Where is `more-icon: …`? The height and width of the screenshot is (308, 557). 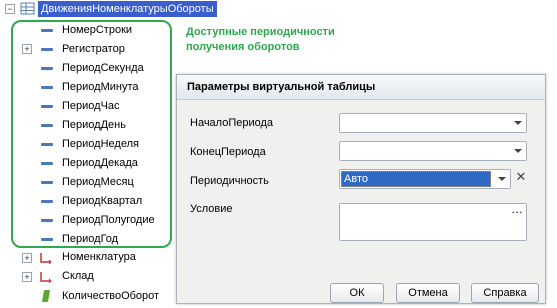
more-icon: … is located at coordinates (517, 210).